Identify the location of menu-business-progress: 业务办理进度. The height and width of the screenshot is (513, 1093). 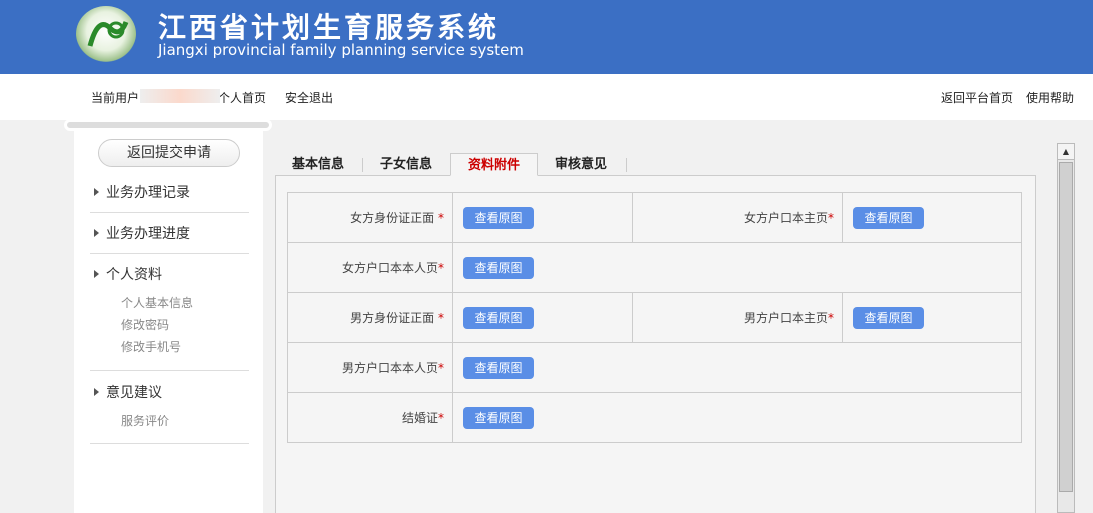
(169, 233).